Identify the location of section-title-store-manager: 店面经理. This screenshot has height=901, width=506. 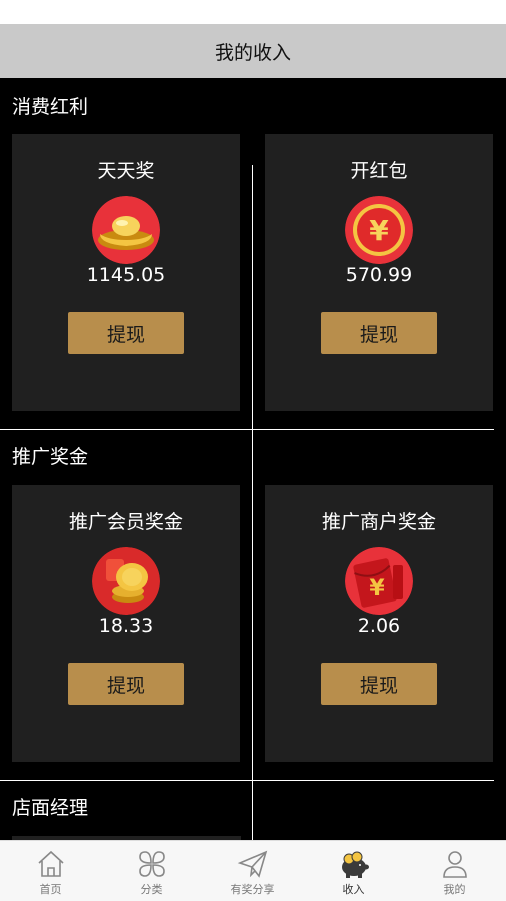
(50, 808).